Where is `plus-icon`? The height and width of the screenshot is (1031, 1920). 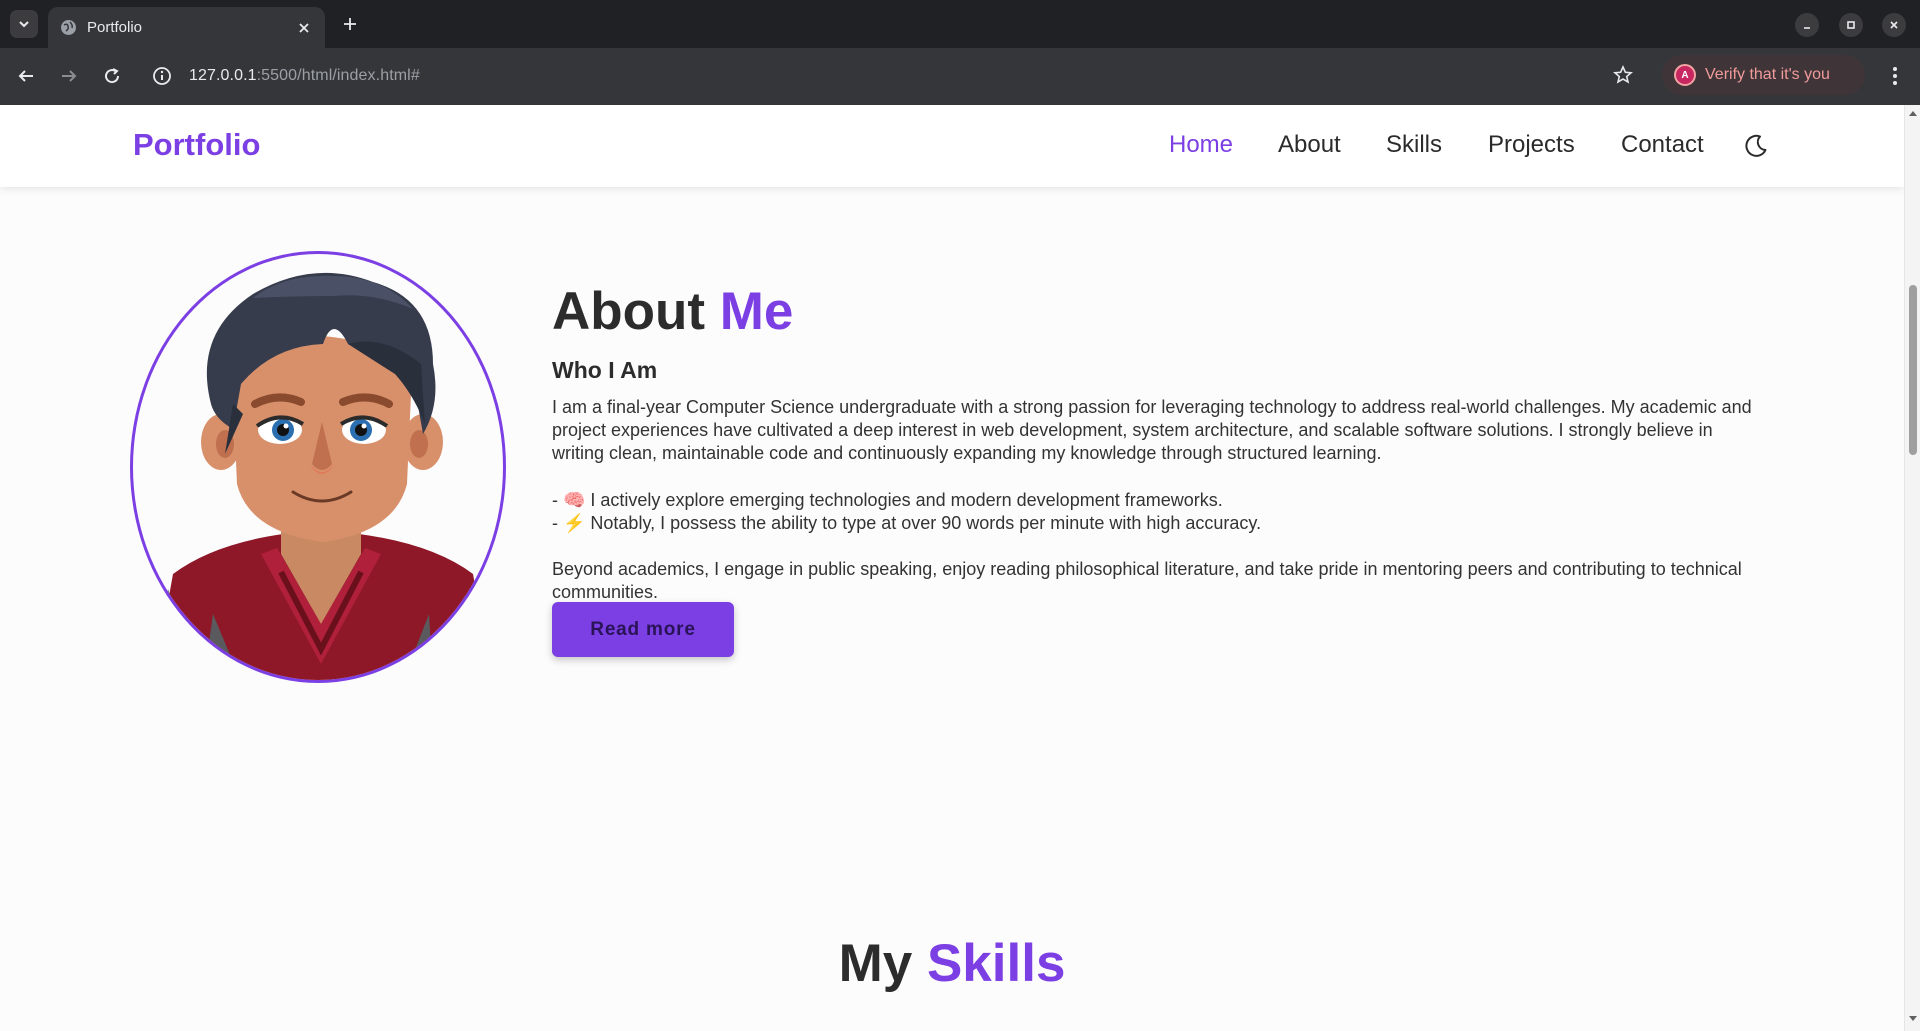
plus-icon is located at coordinates (350, 24).